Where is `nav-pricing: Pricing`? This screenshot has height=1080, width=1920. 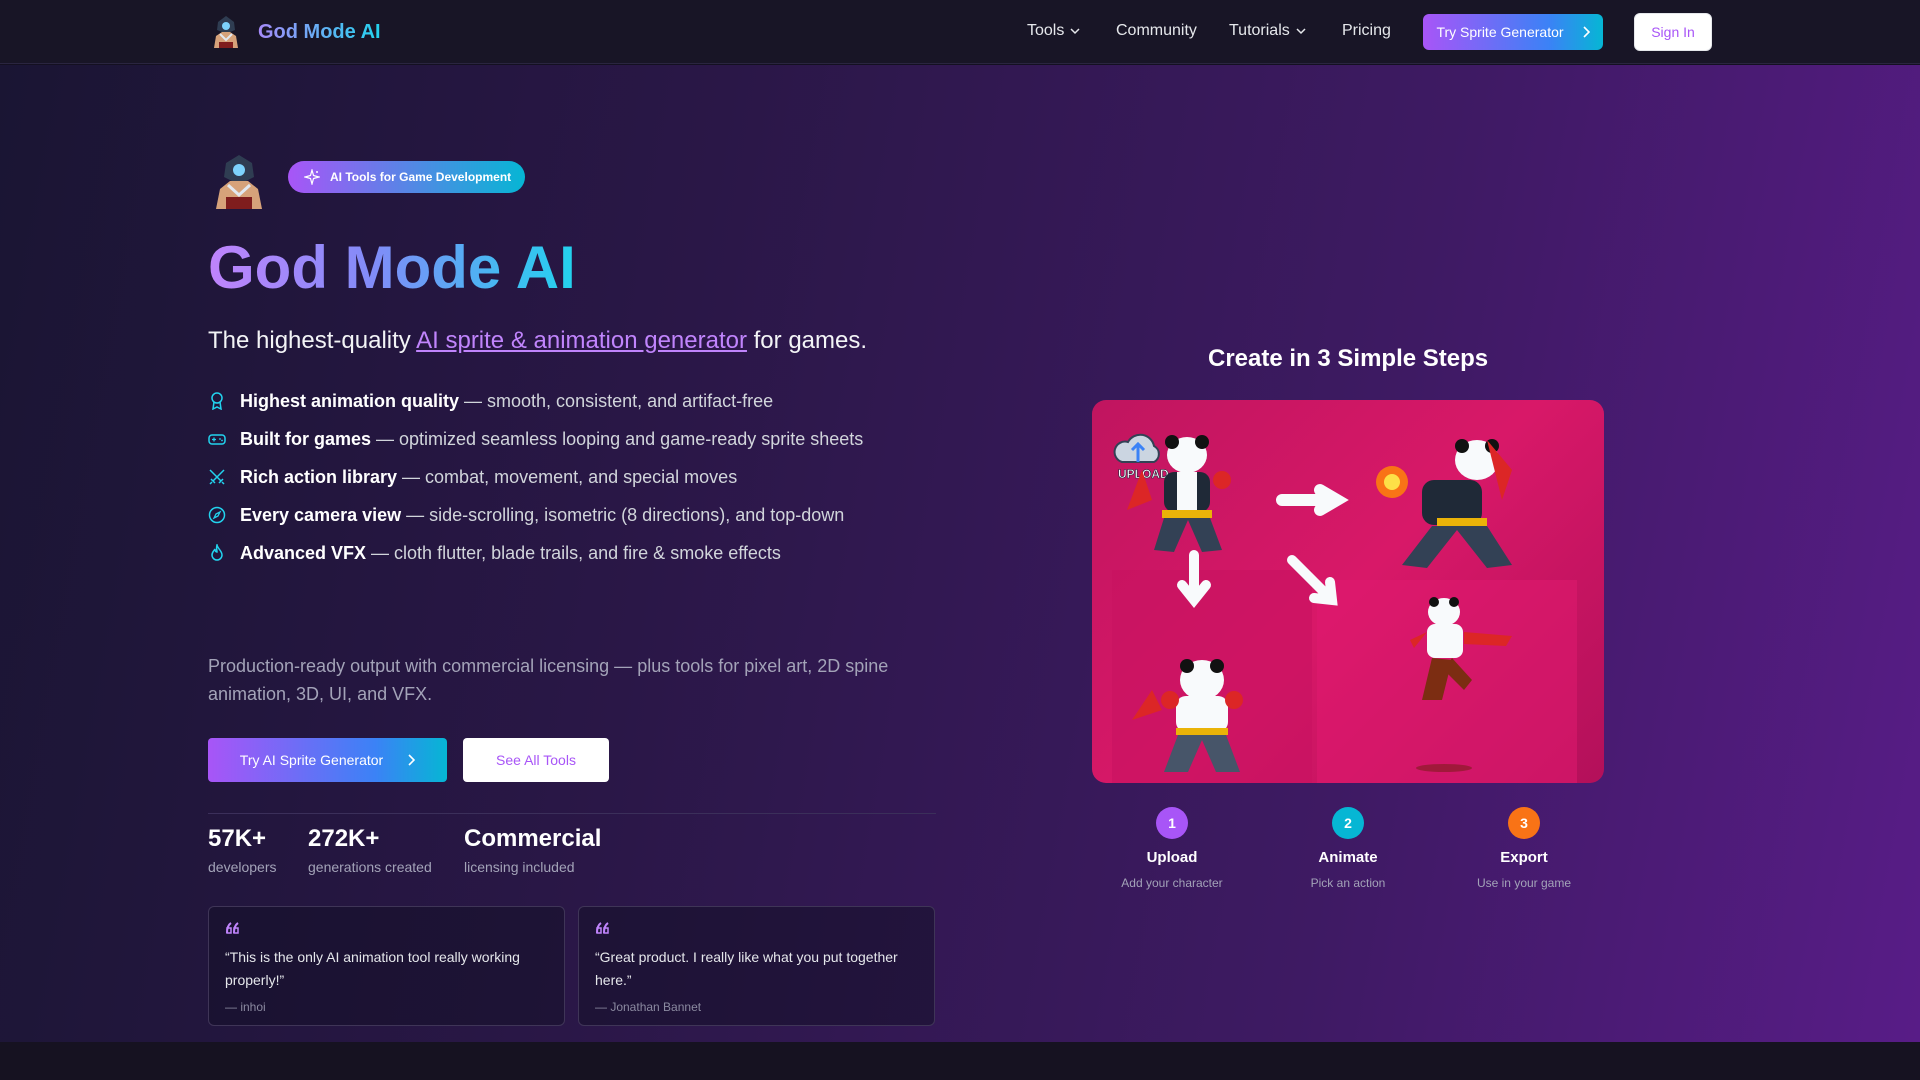
nav-pricing: Pricing is located at coordinates (1366, 31).